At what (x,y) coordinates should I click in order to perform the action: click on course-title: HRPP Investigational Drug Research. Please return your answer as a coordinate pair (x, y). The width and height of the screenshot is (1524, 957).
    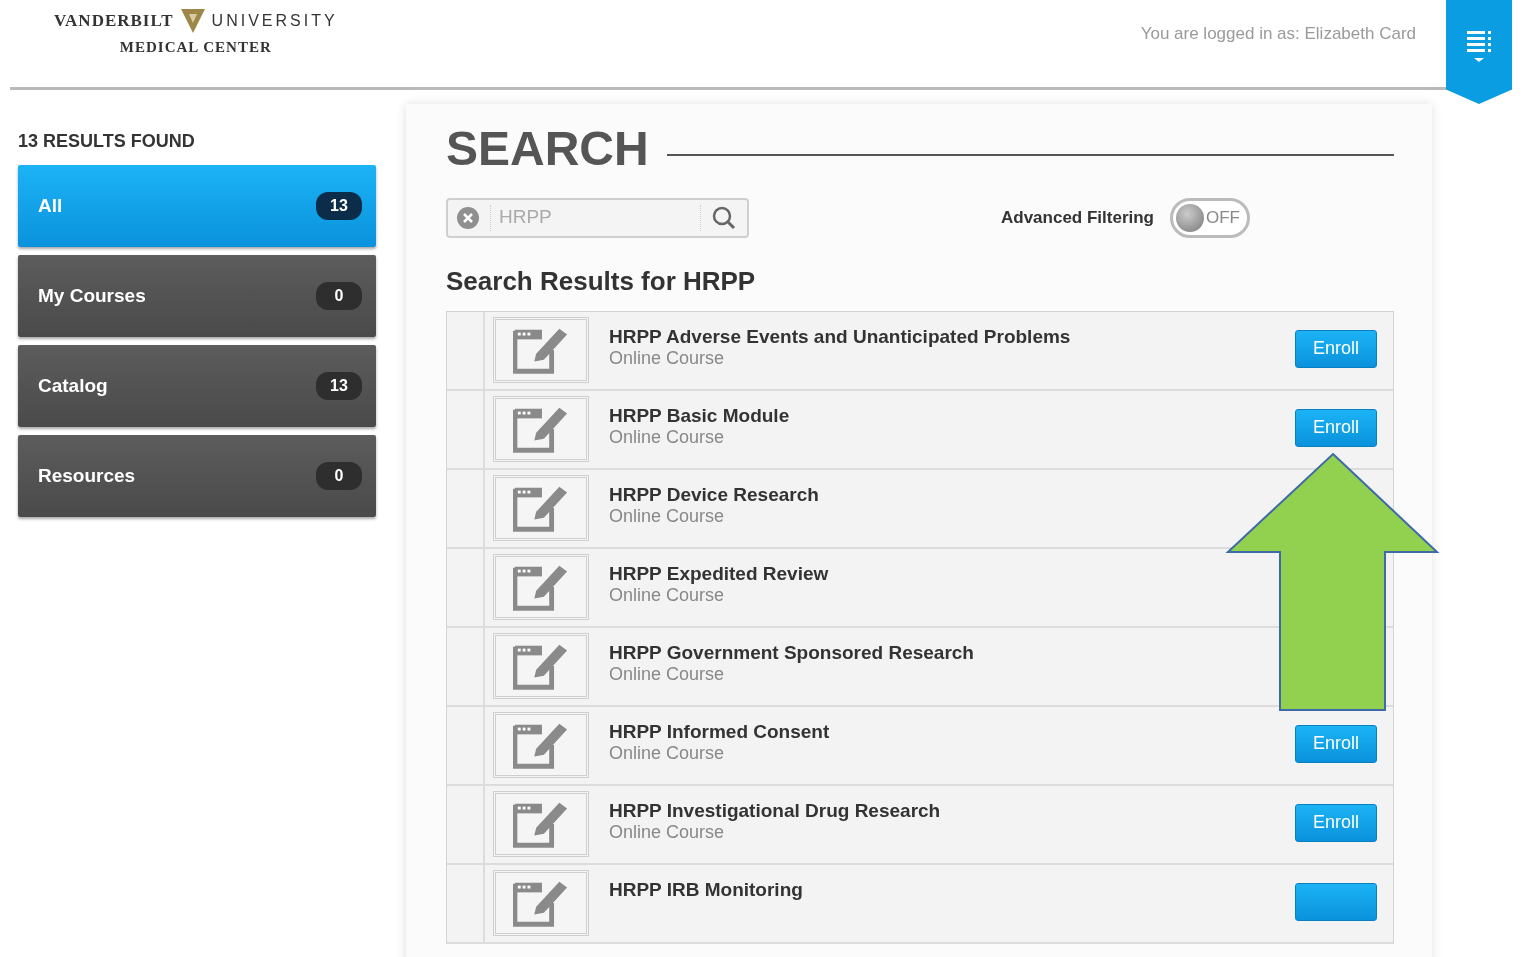
    Looking at the image, I should click on (775, 811).